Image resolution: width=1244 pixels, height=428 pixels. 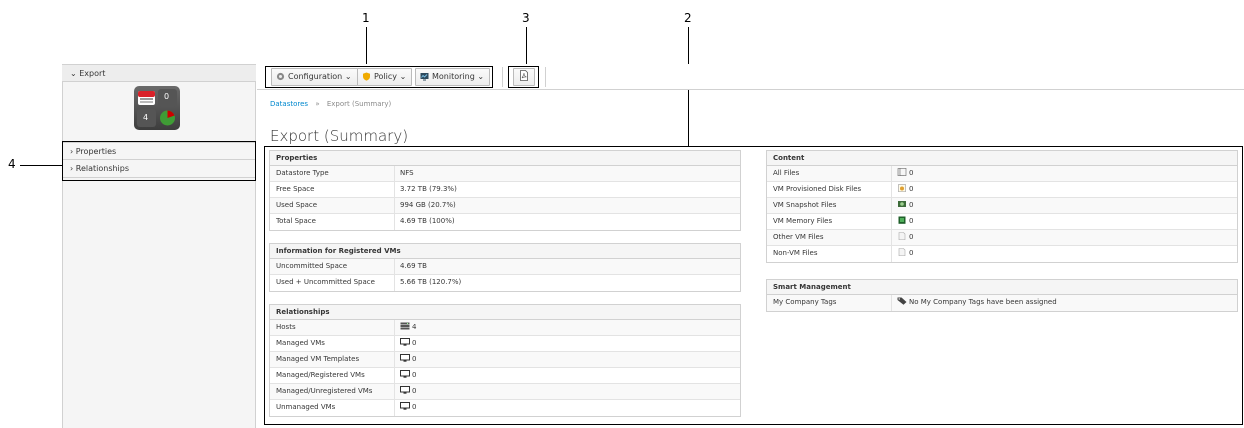 What do you see at coordinates (286, 327) in the screenshot?
I see `row-label: Hosts` at bounding box center [286, 327].